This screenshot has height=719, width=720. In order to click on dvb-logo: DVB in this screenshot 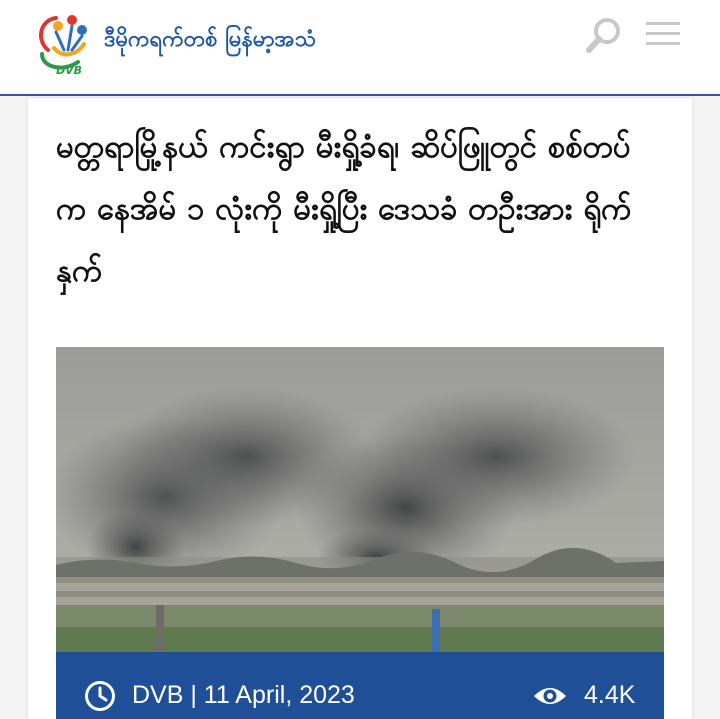, I will do `click(66, 43)`.